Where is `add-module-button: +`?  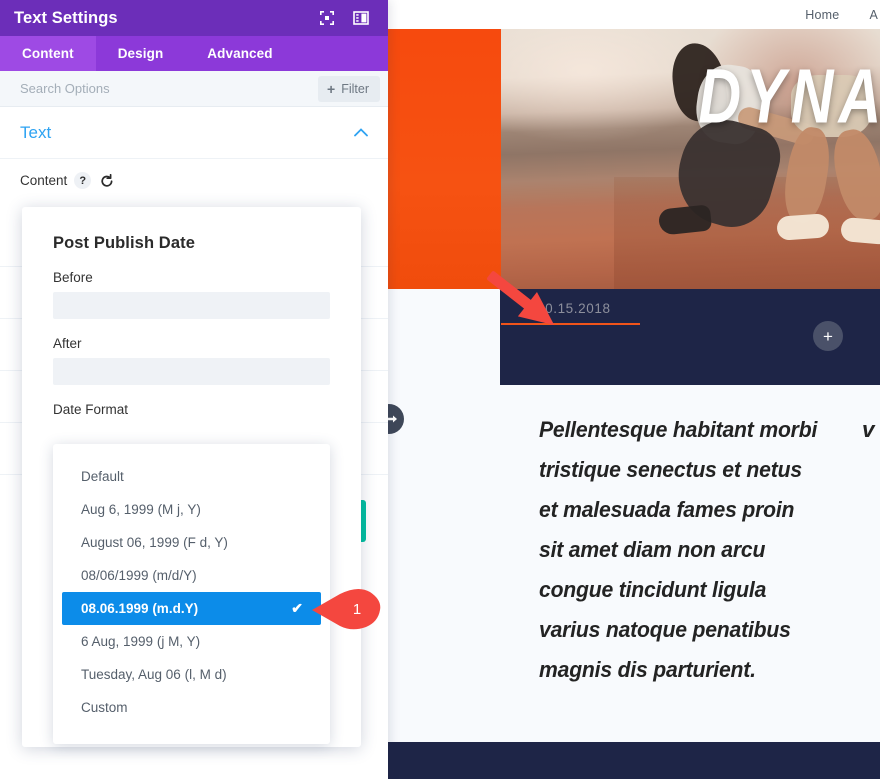
add-module-button: + is located at coordinates (828, 336).